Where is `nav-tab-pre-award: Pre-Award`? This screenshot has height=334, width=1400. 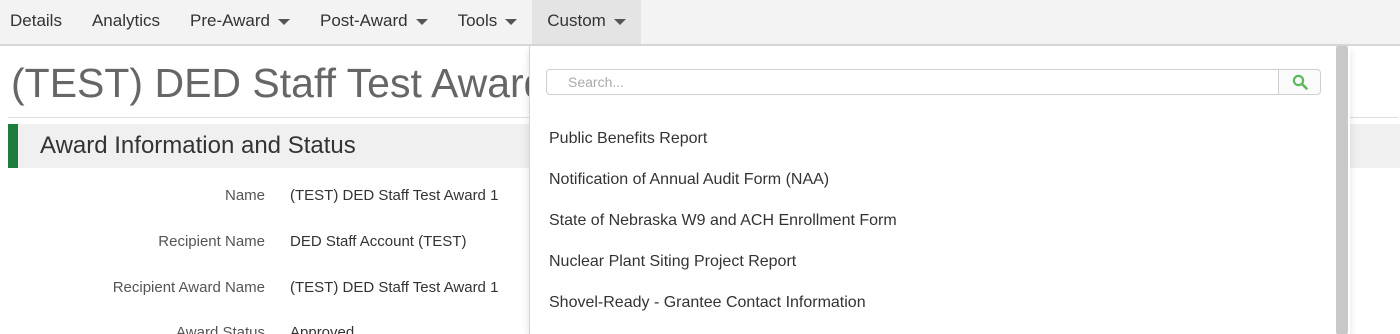
nav-tab-pre-award: Pre-Award is located at coordinates (240, 22).